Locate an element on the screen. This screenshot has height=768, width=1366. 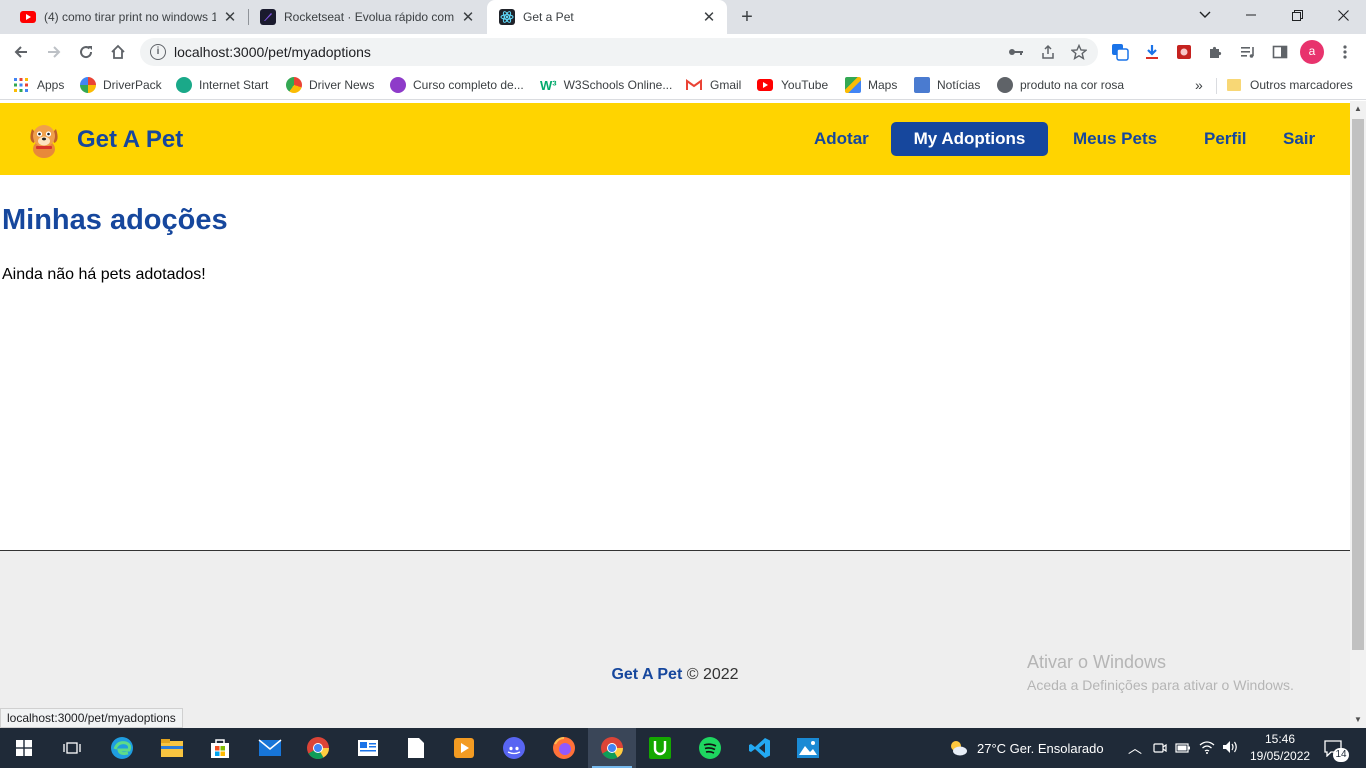
bookmark-label: YouTube is located at coordinates (805, 85).